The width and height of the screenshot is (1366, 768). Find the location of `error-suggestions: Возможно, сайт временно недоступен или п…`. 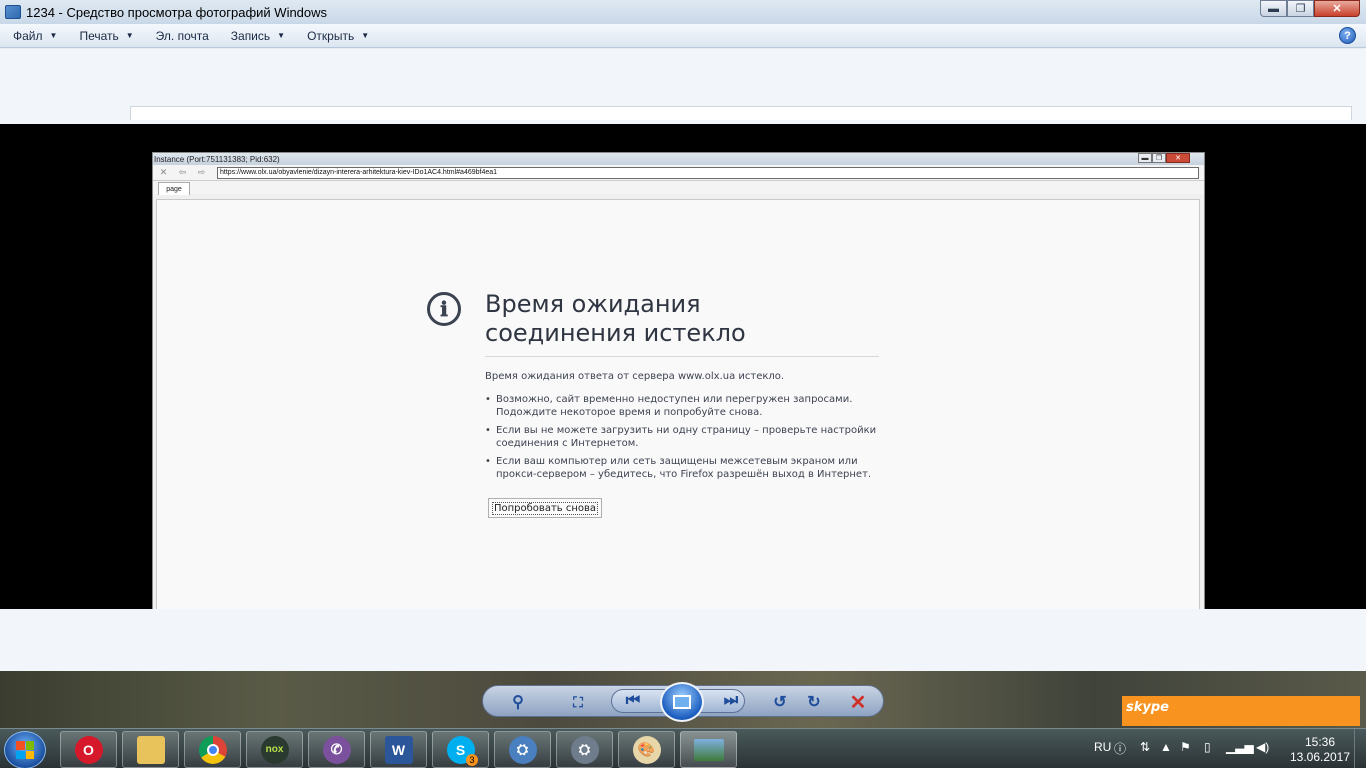

error-suggestions: Возможно, сайт временно недоступен или п… is located at coordinates (690, 439).